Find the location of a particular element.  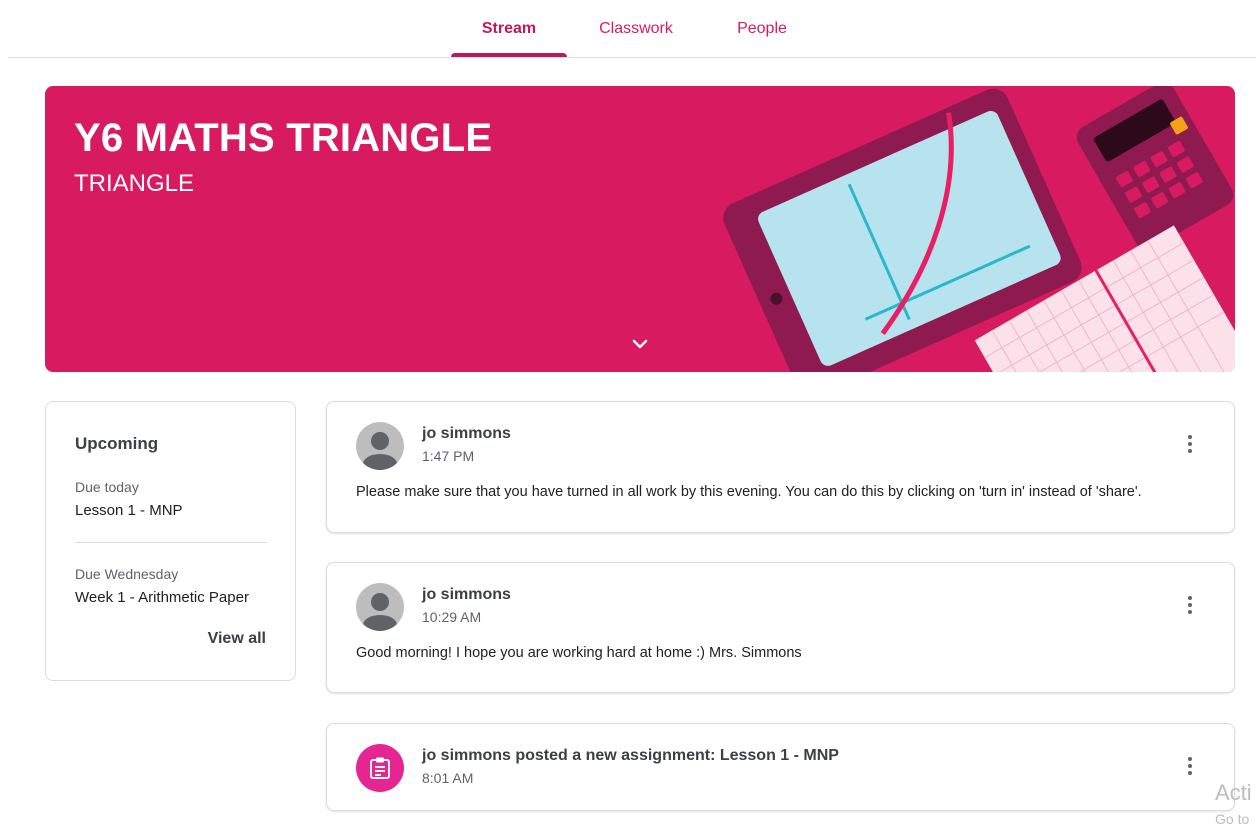

upcoming-item-link: Lesson 1 - MNP is located at coordinates (129, 510).